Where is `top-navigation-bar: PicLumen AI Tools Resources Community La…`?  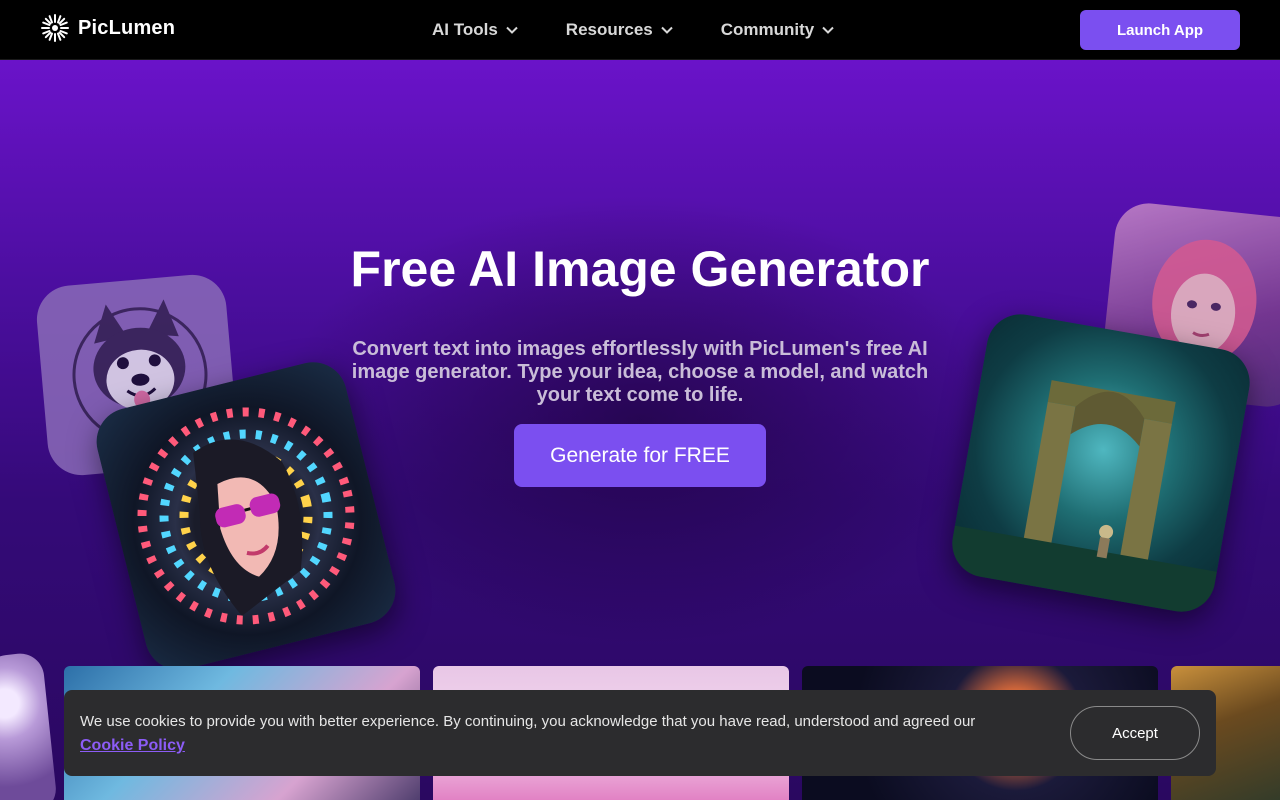 top-navigation-bar: PicLumen AI Tools Resources Community La… is located at coordinates (640, 30).